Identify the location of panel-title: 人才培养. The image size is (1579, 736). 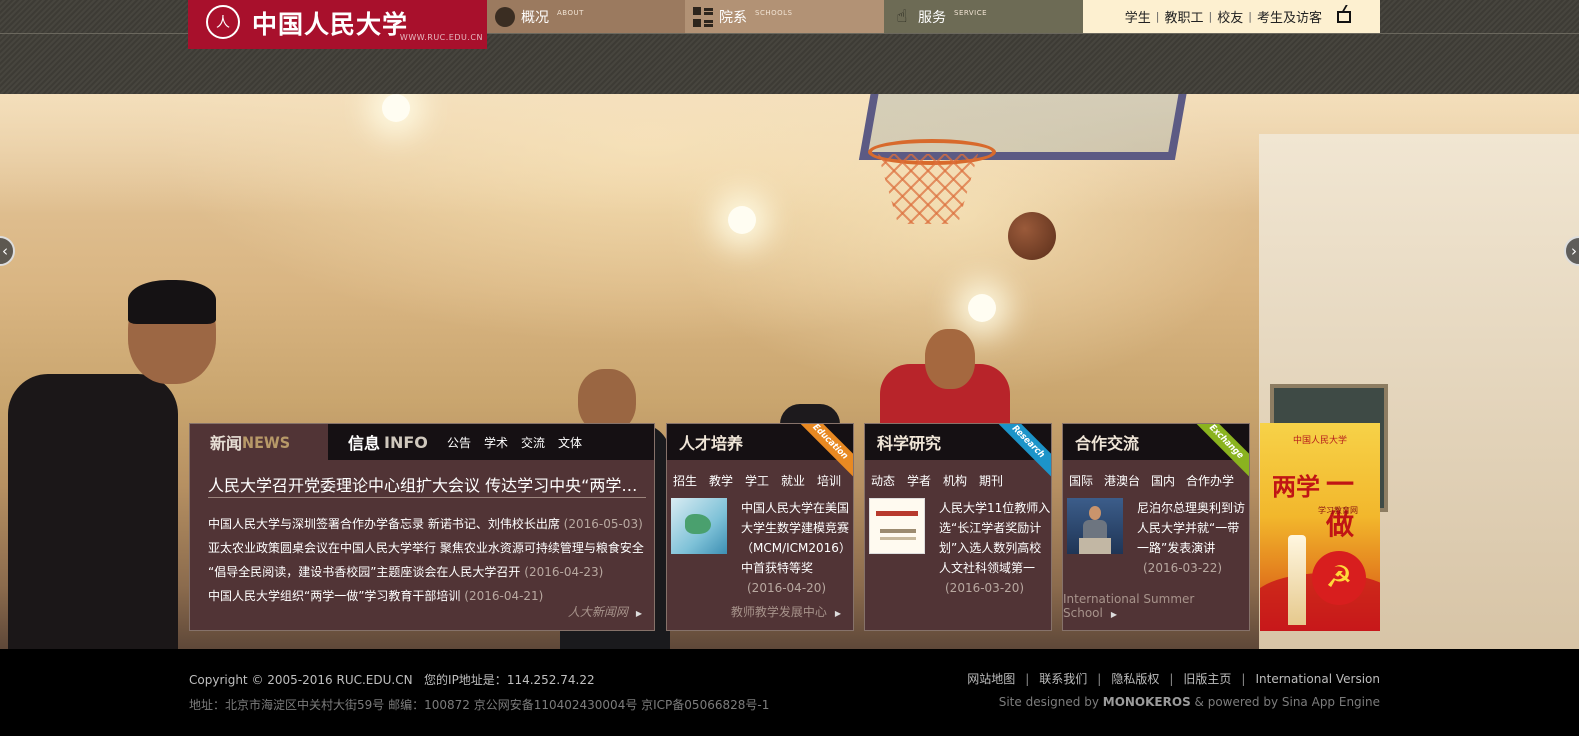
(711, 442).